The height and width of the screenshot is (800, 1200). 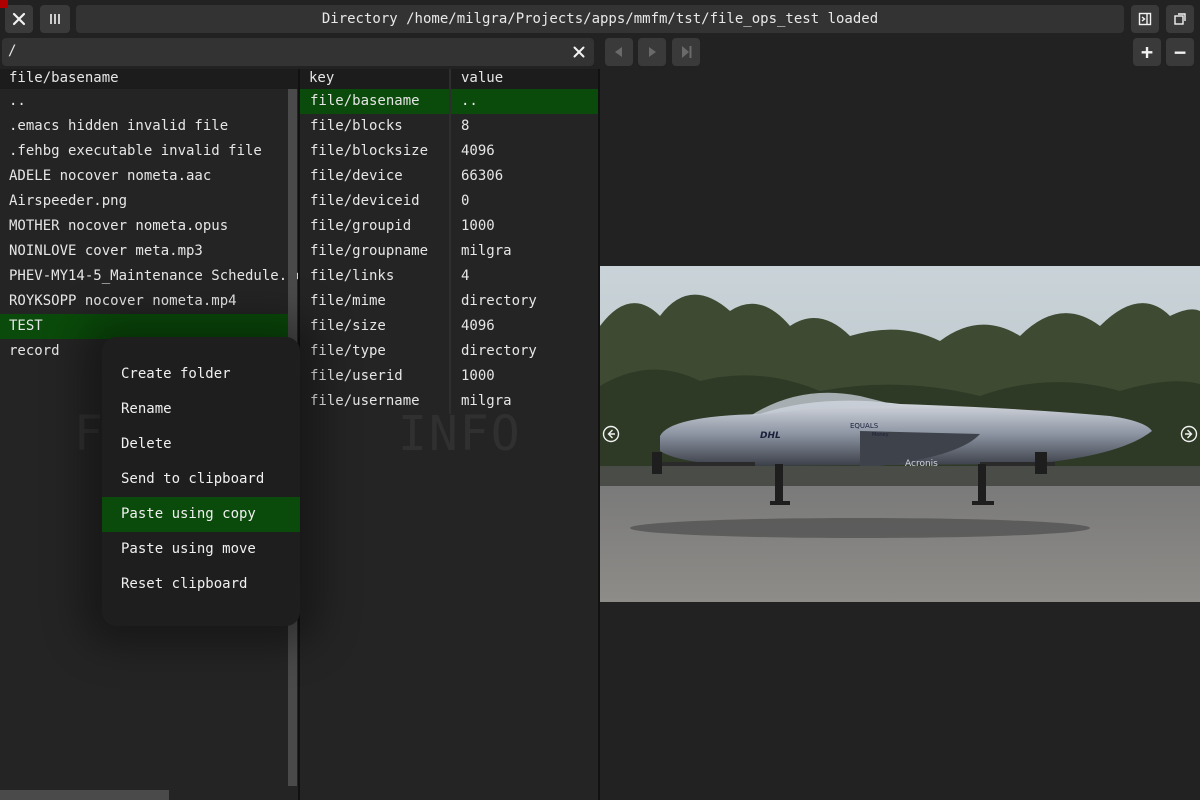 I want to click on file-name: .emacs hidden invalid file, so click(x=119, y=126).